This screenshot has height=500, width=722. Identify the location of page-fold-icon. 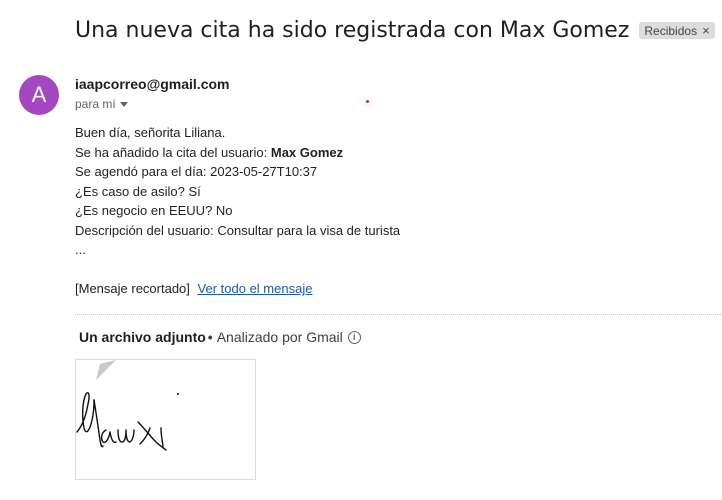
(106, 370).